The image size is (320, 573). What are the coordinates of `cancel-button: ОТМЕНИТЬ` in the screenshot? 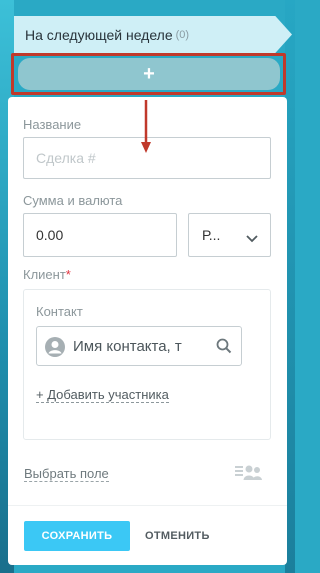 It's located at (177, 536).